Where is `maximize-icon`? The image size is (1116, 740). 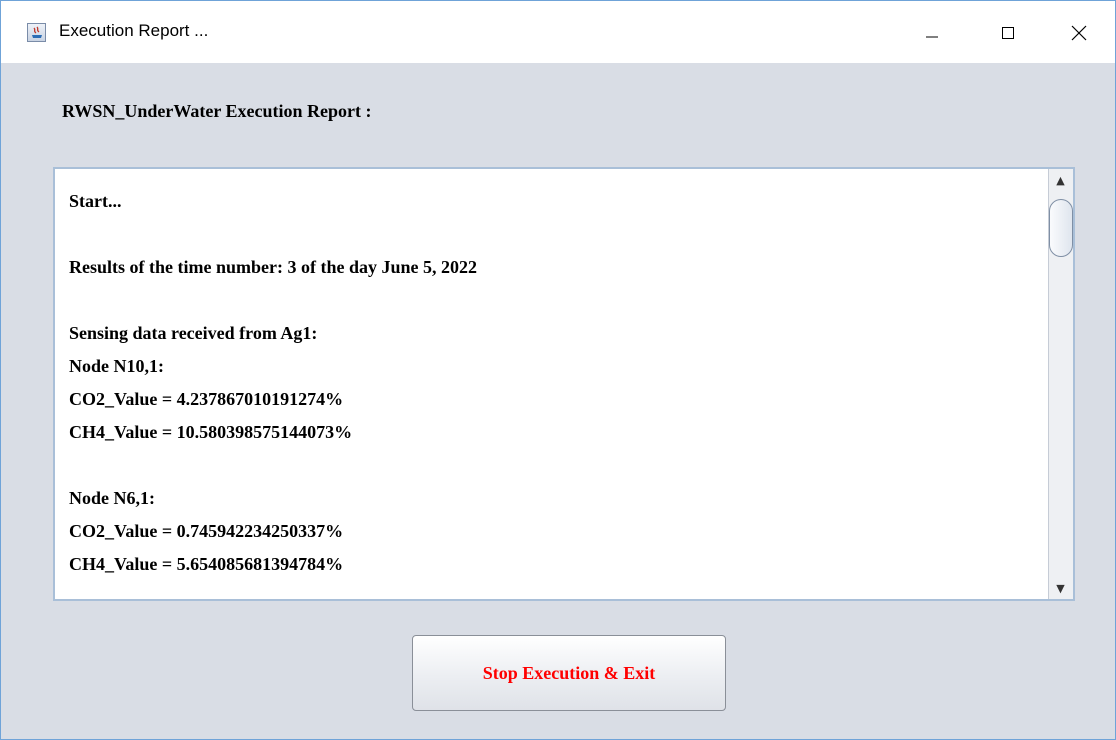 maximize-icon is located at coordinates (1008, 33).